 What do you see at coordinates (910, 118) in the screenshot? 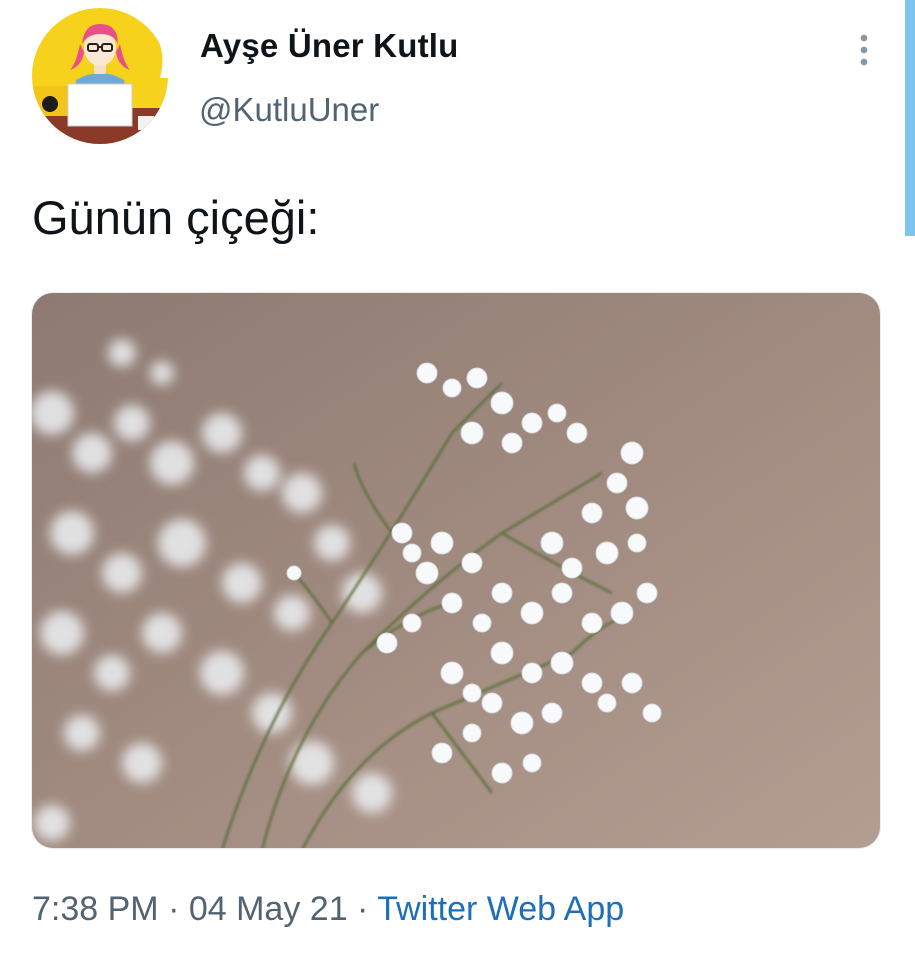
I see `scroll-indicator` at bounding box center [910, 118].